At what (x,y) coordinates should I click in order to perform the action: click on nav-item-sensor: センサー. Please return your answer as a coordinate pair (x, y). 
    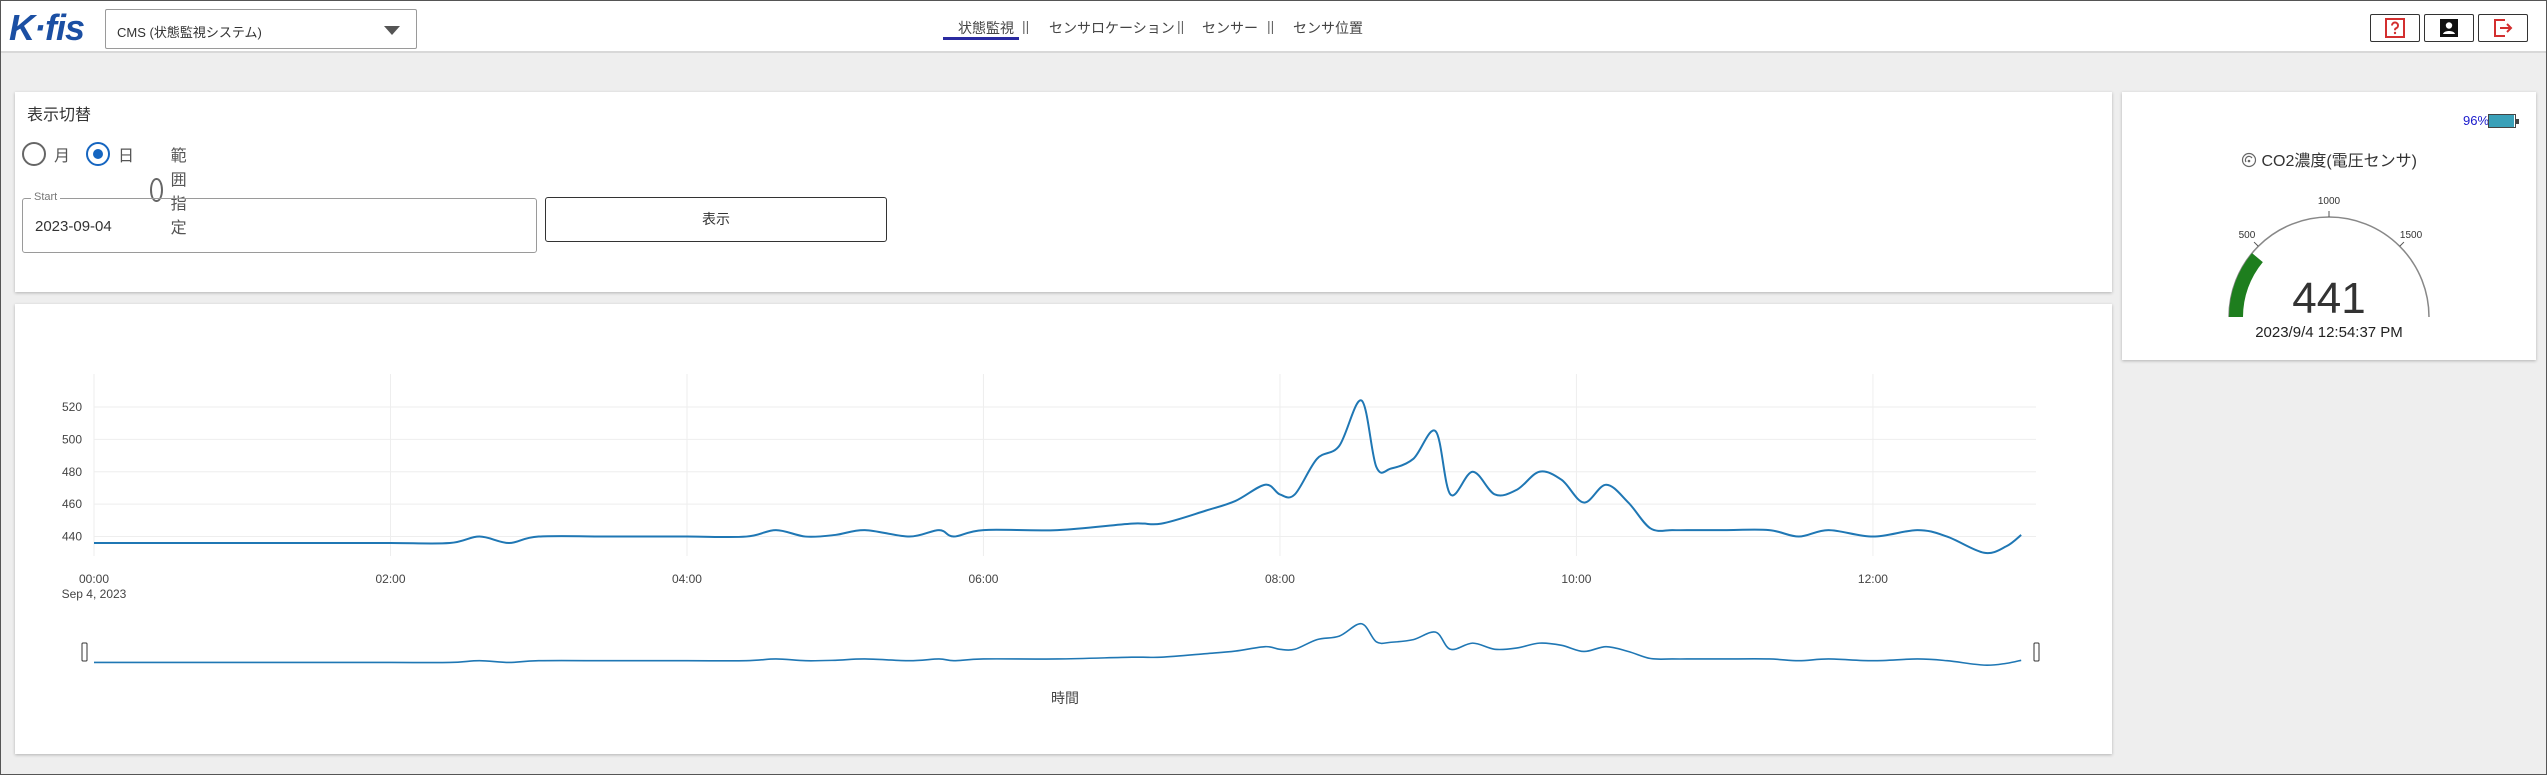
    Looking at the image, I should click on (1230, 28).